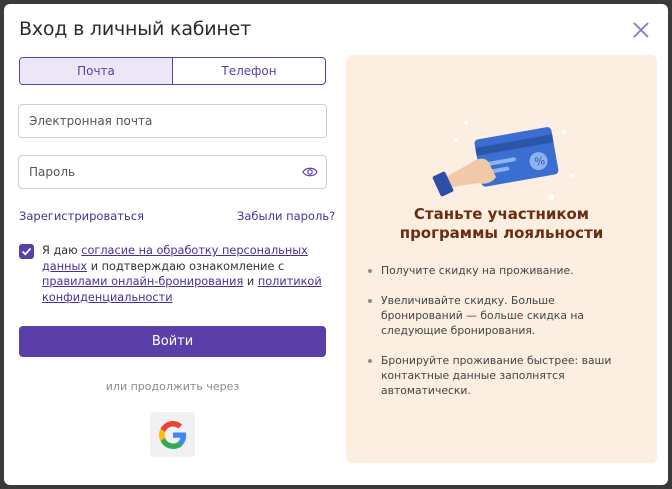 This screenshot has width=672, height=489. Describe the element at coordinates (286, 216) in the screenshot. I see `forgot-password-link: Забыли пароль?` at that location.